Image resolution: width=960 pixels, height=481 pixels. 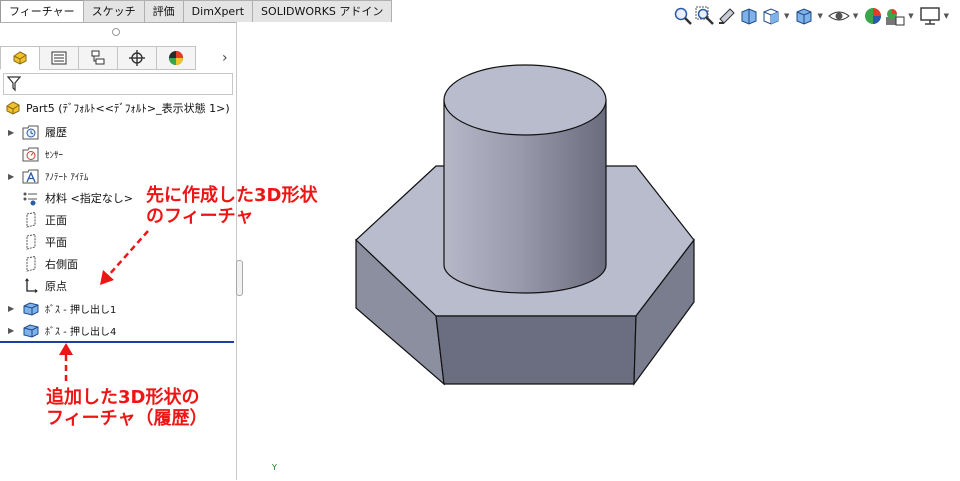 I want to click on tab-sketch: スケッチ, so click(x=113, y=11).